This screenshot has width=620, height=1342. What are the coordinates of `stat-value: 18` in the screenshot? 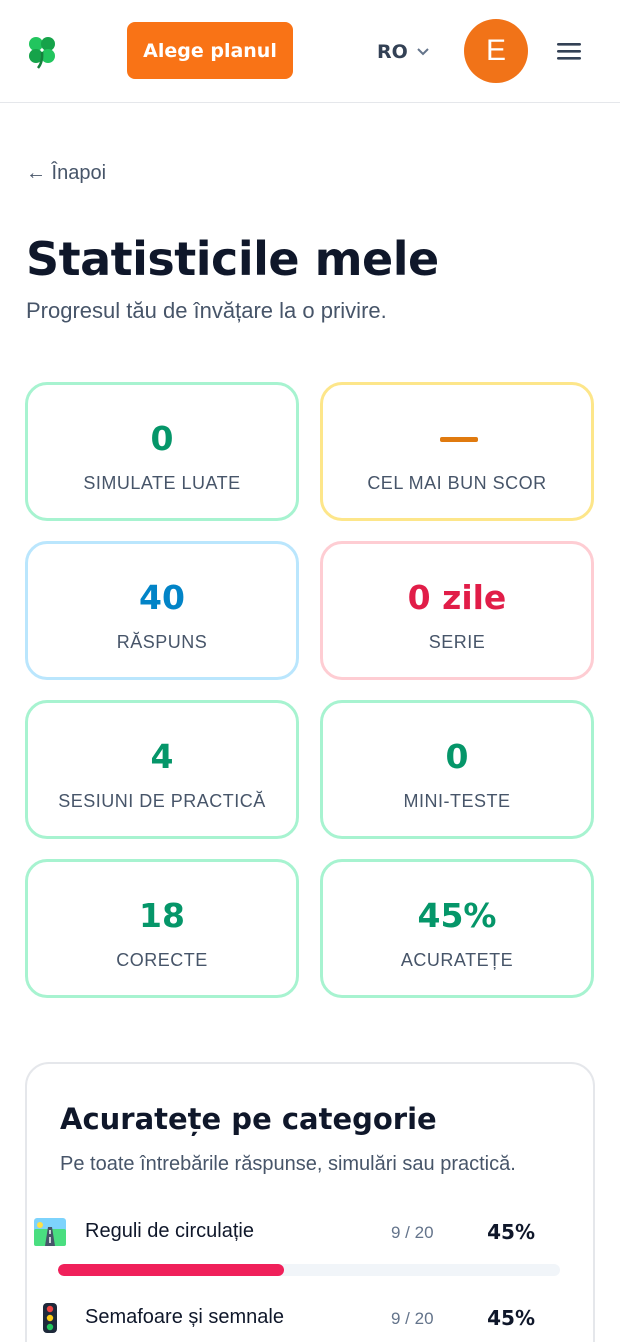 It's located at (162, 915).